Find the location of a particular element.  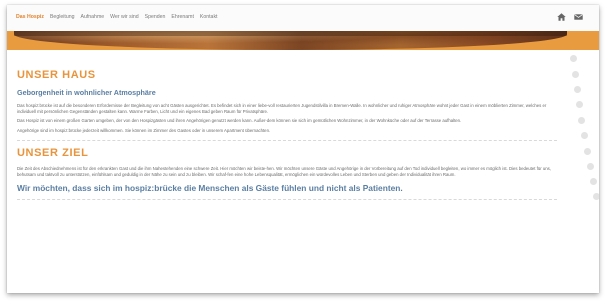

mail-icon is located at coordinates (578, 17).